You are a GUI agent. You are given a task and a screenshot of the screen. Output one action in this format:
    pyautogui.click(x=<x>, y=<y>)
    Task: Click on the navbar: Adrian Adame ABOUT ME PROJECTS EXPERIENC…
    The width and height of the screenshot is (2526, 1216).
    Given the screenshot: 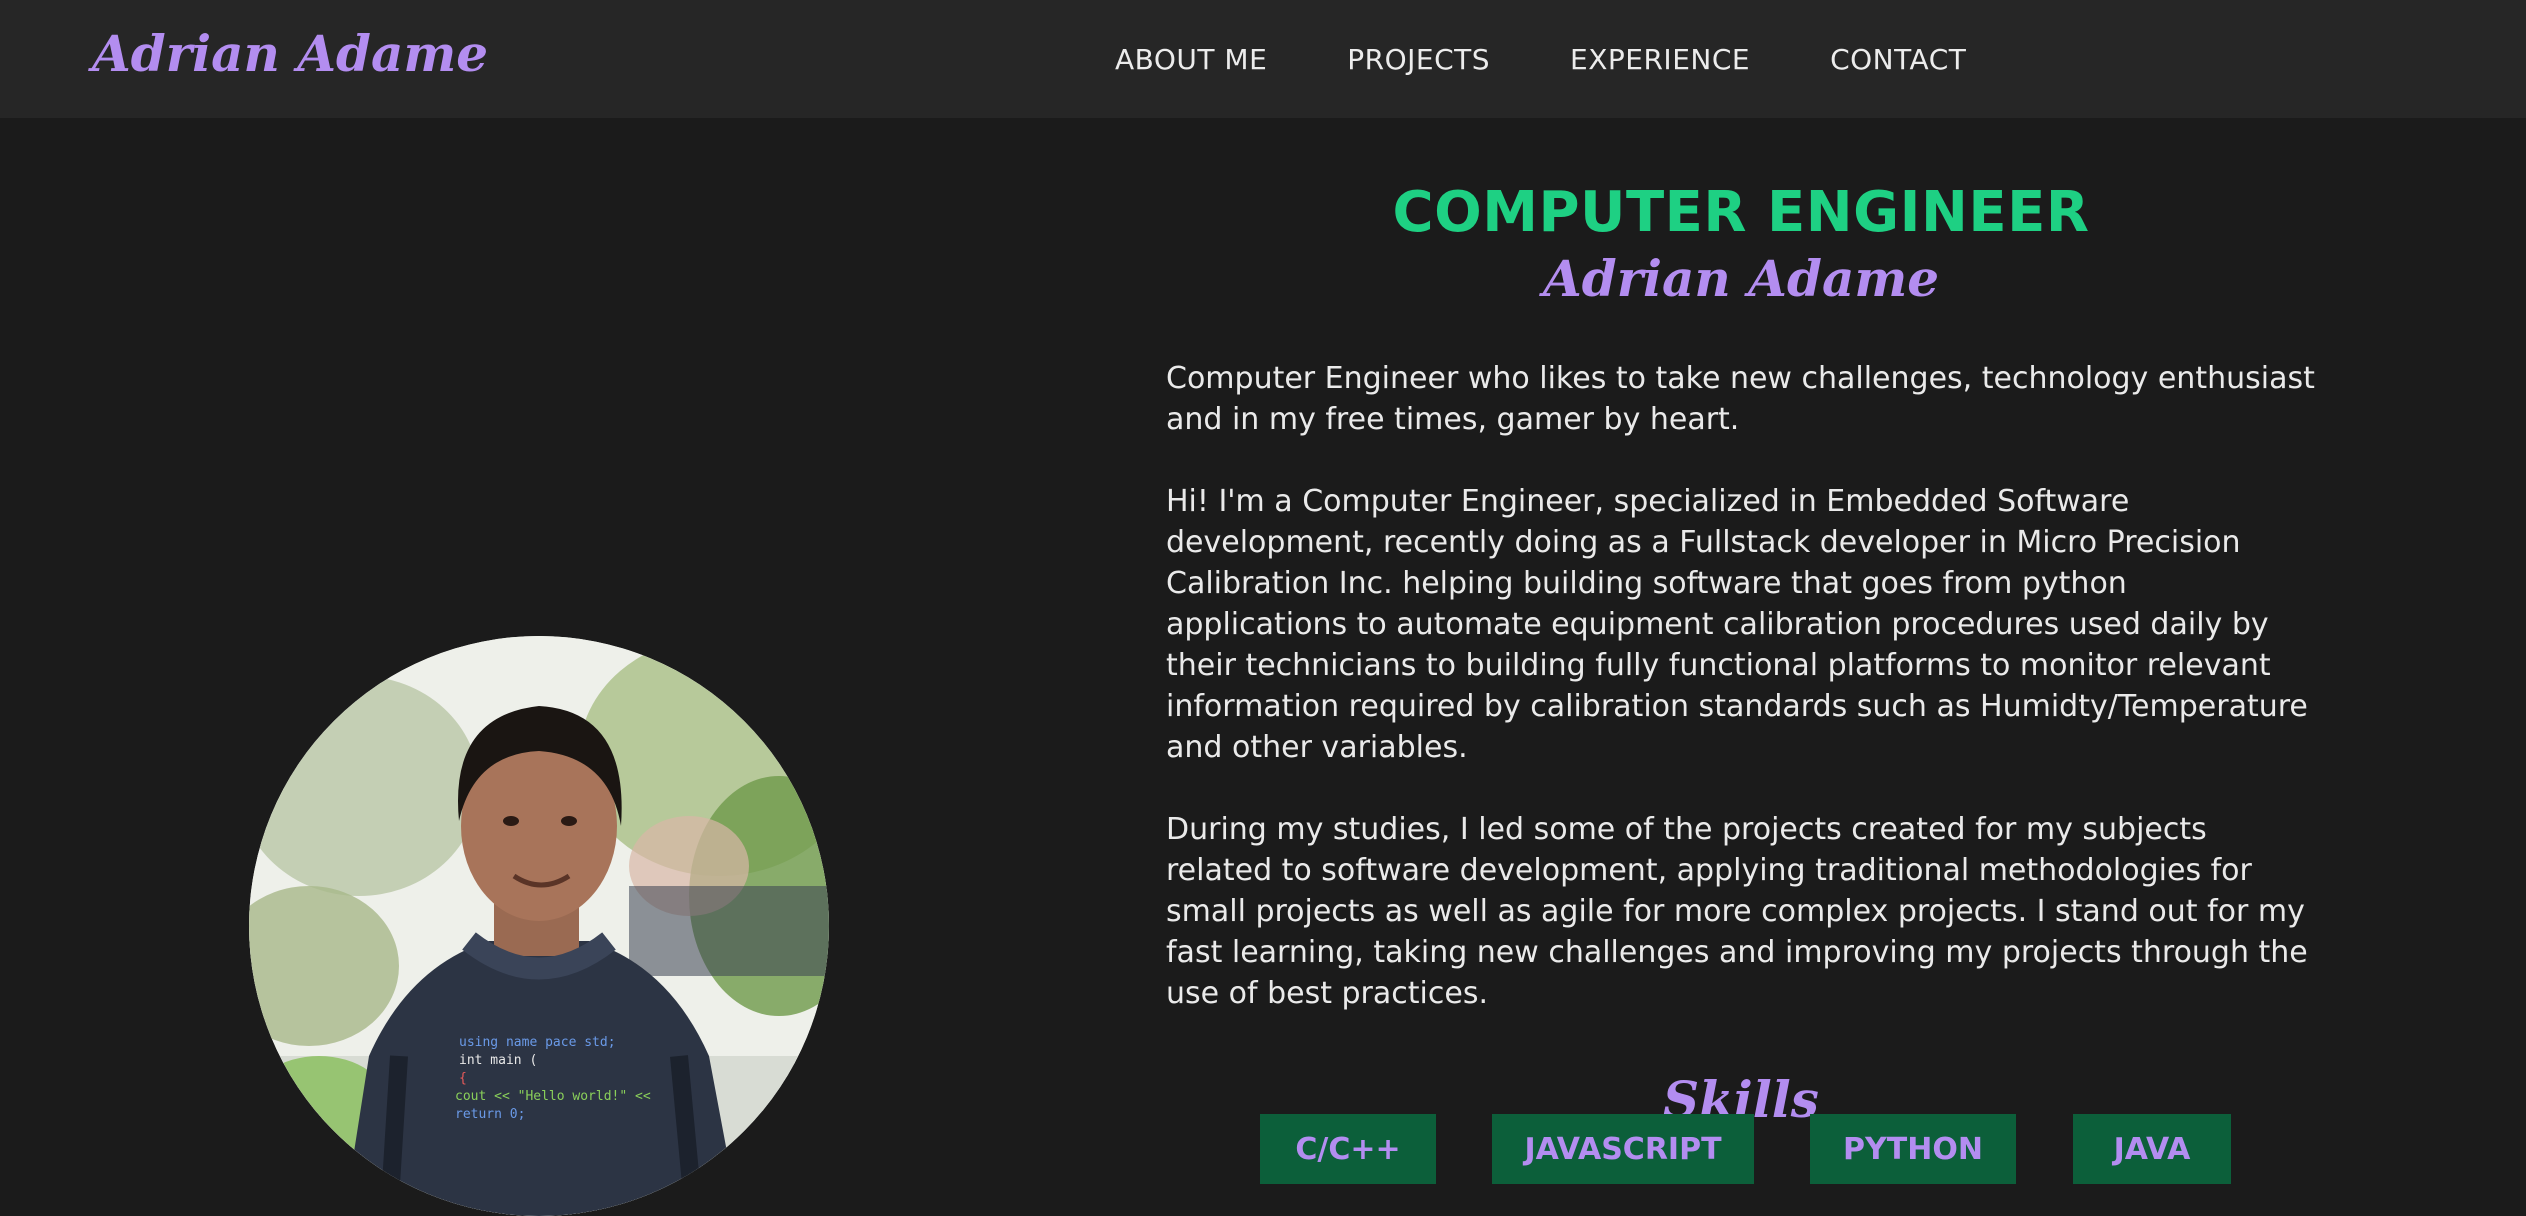 What is the action you would take?
    pyautogui.click(x=1263, y=59)
    